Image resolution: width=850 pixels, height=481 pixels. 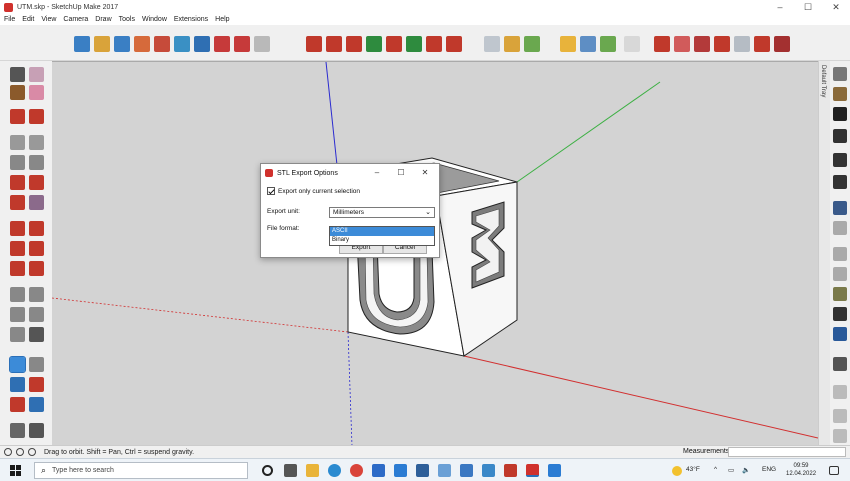 What do you see at coordinates (36, 430) in the screenshot?
I see `look-around-icon` at bounding box center [36, 430].